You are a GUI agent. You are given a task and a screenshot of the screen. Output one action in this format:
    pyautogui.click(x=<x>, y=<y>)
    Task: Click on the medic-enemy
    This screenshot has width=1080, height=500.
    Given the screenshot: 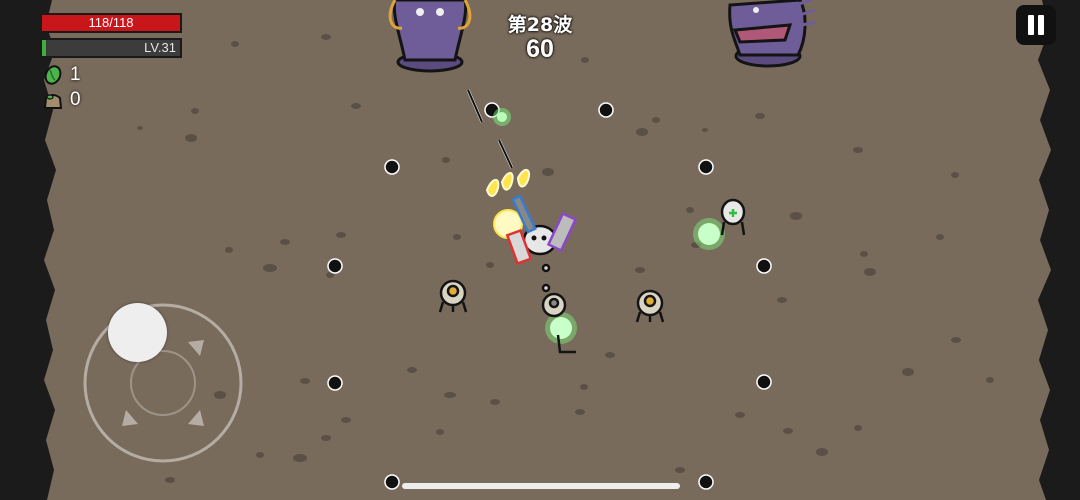 What is the action you would take?
    pyautogui.click(x=733, y=217)
    